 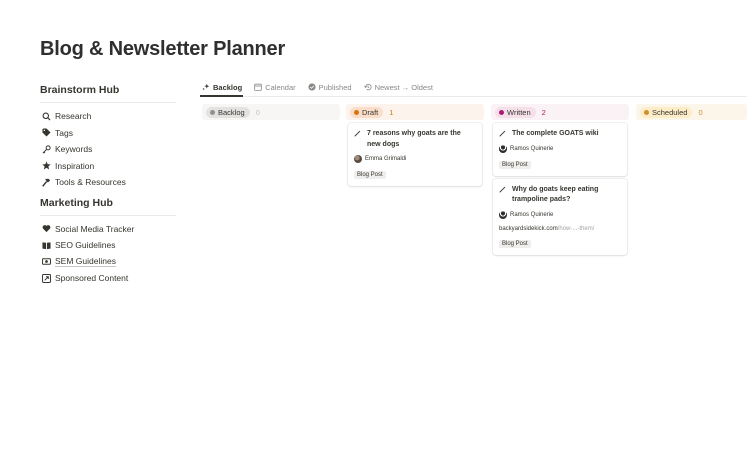 What do you see at coordinates (670, 112) in the screenshot?
I see `status-label: Scheduled` at bounding box center [670, 112].